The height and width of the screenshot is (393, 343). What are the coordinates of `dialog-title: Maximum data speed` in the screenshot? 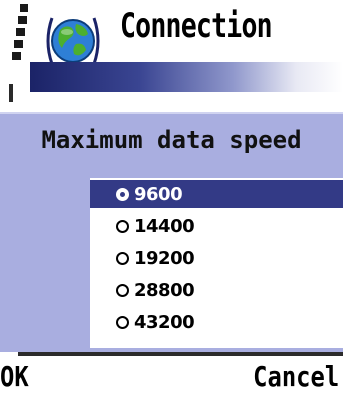 It's located at (171, 140).